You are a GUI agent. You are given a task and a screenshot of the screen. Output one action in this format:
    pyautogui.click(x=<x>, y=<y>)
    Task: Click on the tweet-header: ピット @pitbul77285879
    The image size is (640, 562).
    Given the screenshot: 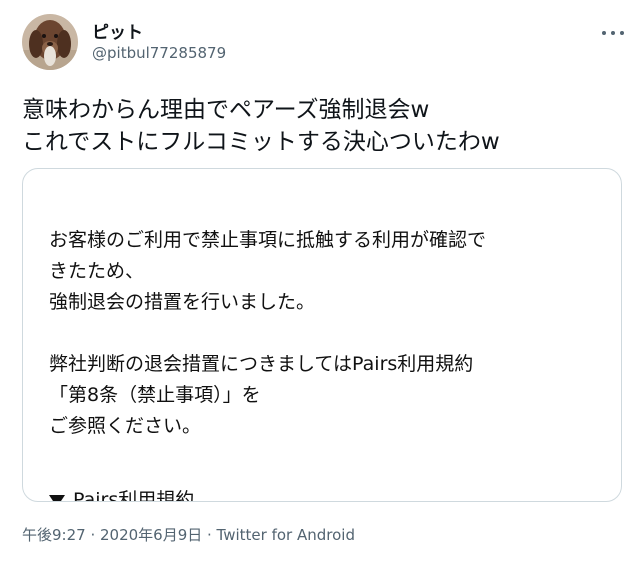 What is the action you would take?
    pyautogui.click(x=320, y=40)
    